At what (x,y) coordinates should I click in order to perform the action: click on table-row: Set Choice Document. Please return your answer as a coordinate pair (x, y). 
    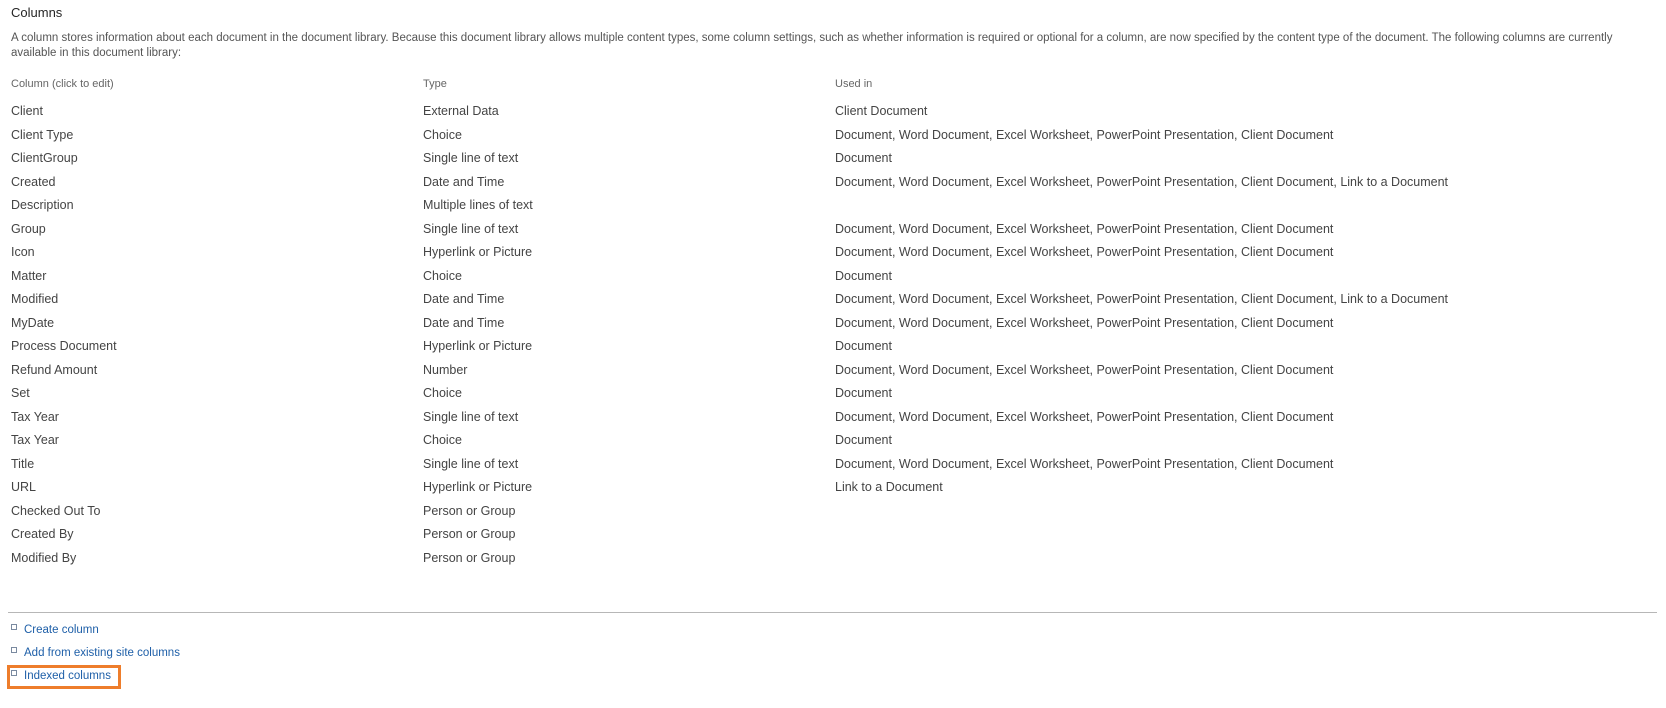
    Looking at the image, I should click on (811, 394).